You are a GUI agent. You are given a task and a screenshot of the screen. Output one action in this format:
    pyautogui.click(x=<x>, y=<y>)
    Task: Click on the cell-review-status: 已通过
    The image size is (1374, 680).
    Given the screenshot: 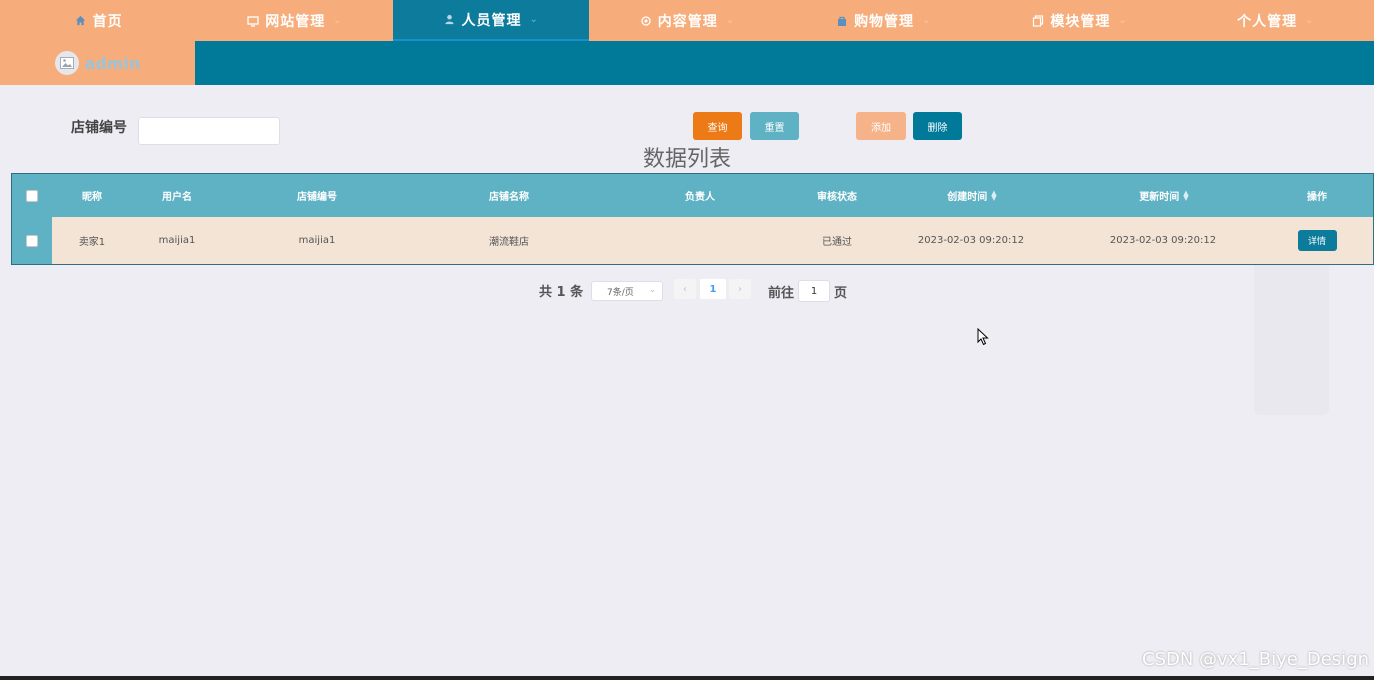 What is the action you would take?
    pyautogui.click(x=837, y=242)
    